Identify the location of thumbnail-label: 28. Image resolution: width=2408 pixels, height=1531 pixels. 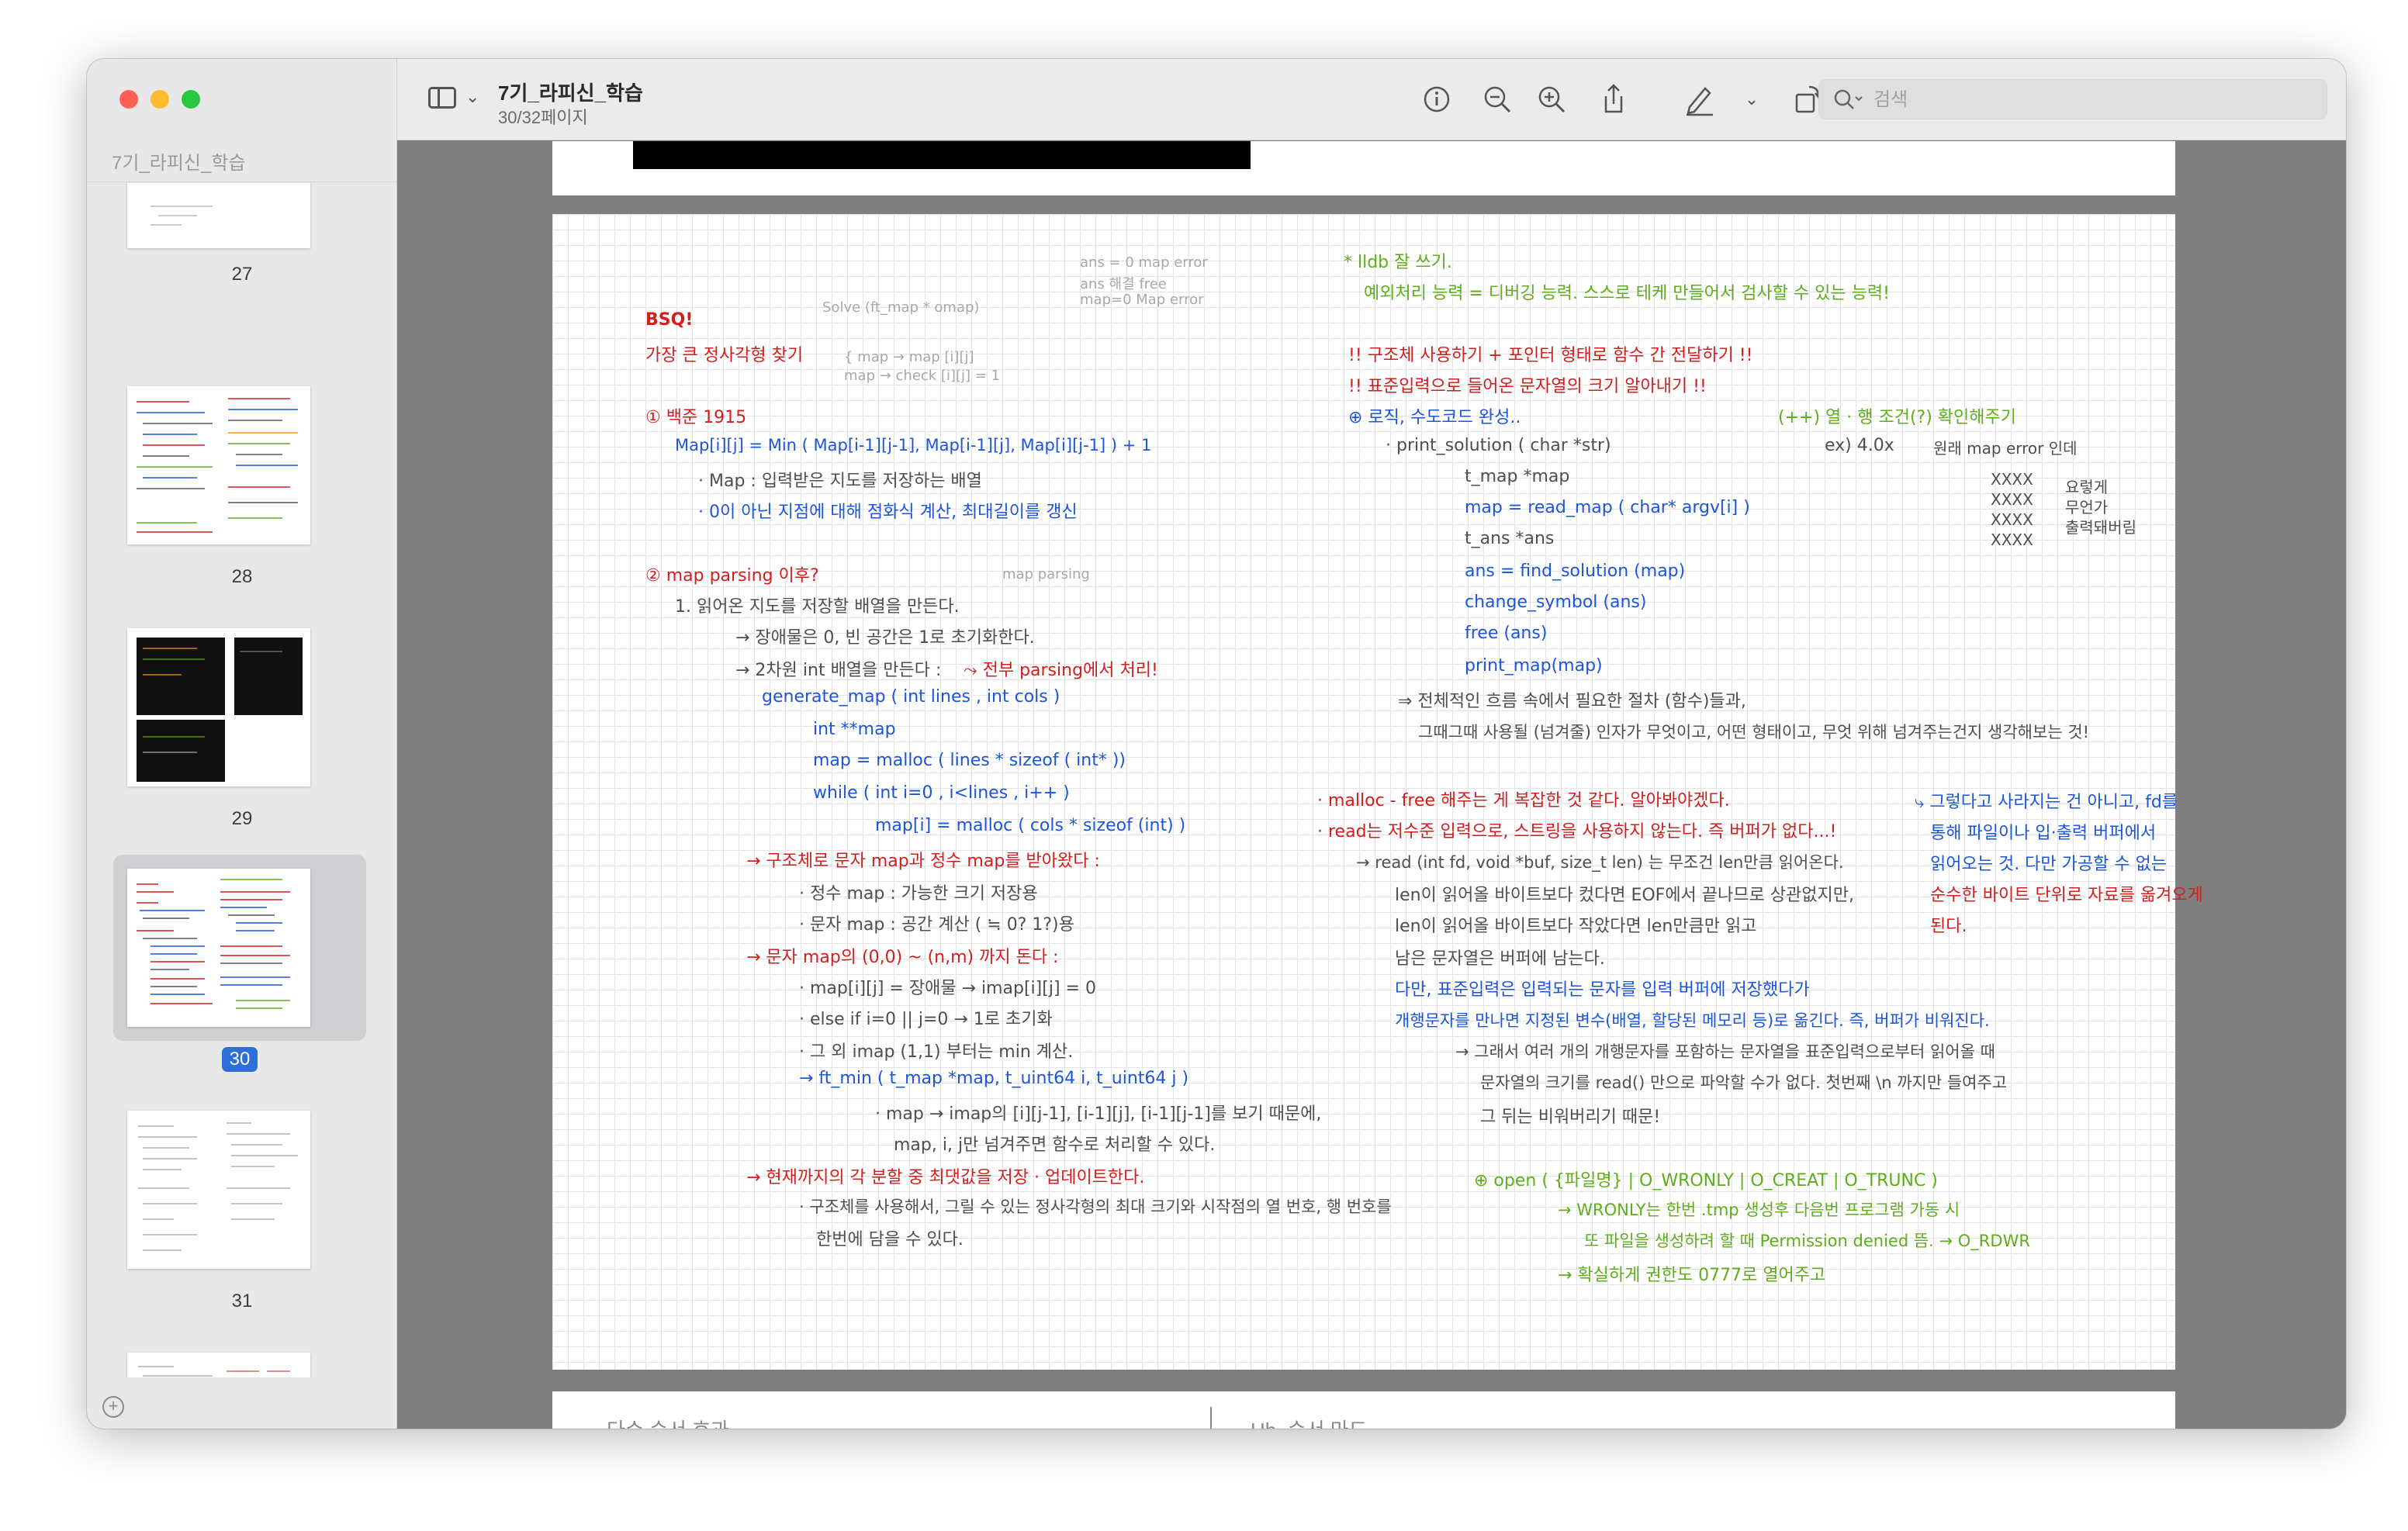
(242, 576).